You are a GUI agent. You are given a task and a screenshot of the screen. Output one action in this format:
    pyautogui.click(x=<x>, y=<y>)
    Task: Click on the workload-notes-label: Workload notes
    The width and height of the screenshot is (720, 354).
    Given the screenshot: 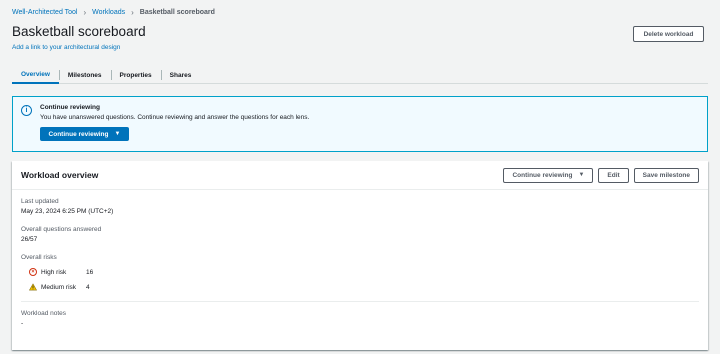 What is the action you would take?
    pyautogui.click(x=44, y=313)
    